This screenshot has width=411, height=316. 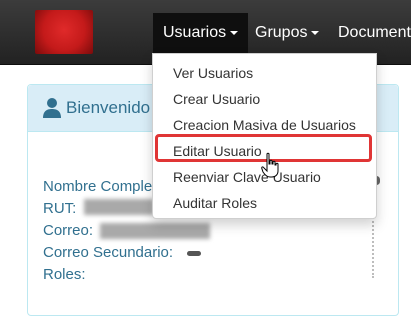 I want to click on email-label: Correo:, so click(x=68, y=230).